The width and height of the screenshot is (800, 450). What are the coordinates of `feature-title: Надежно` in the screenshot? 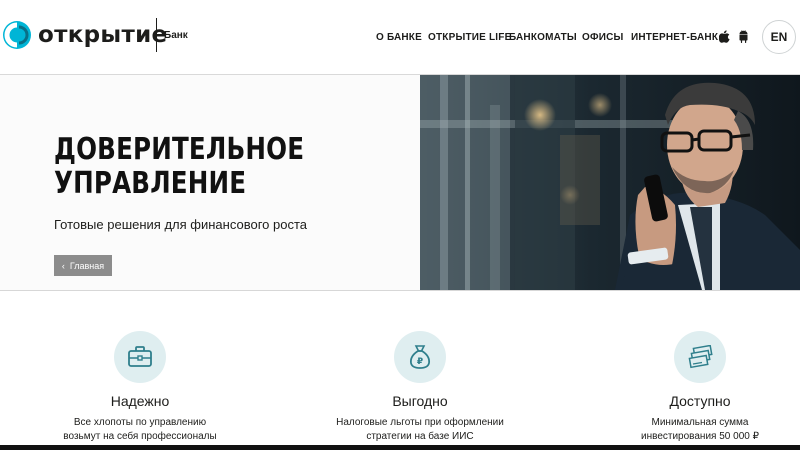 It's located at (140, 401).